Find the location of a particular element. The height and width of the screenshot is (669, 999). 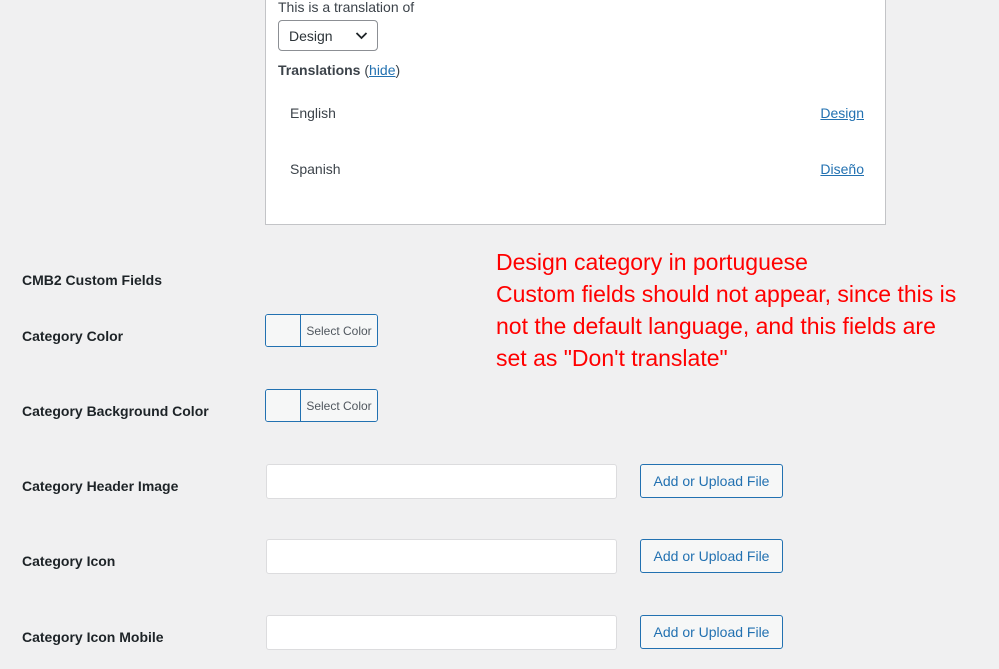

field-label-category-header-image: Category Header Image is located at coordinates (100, 486).